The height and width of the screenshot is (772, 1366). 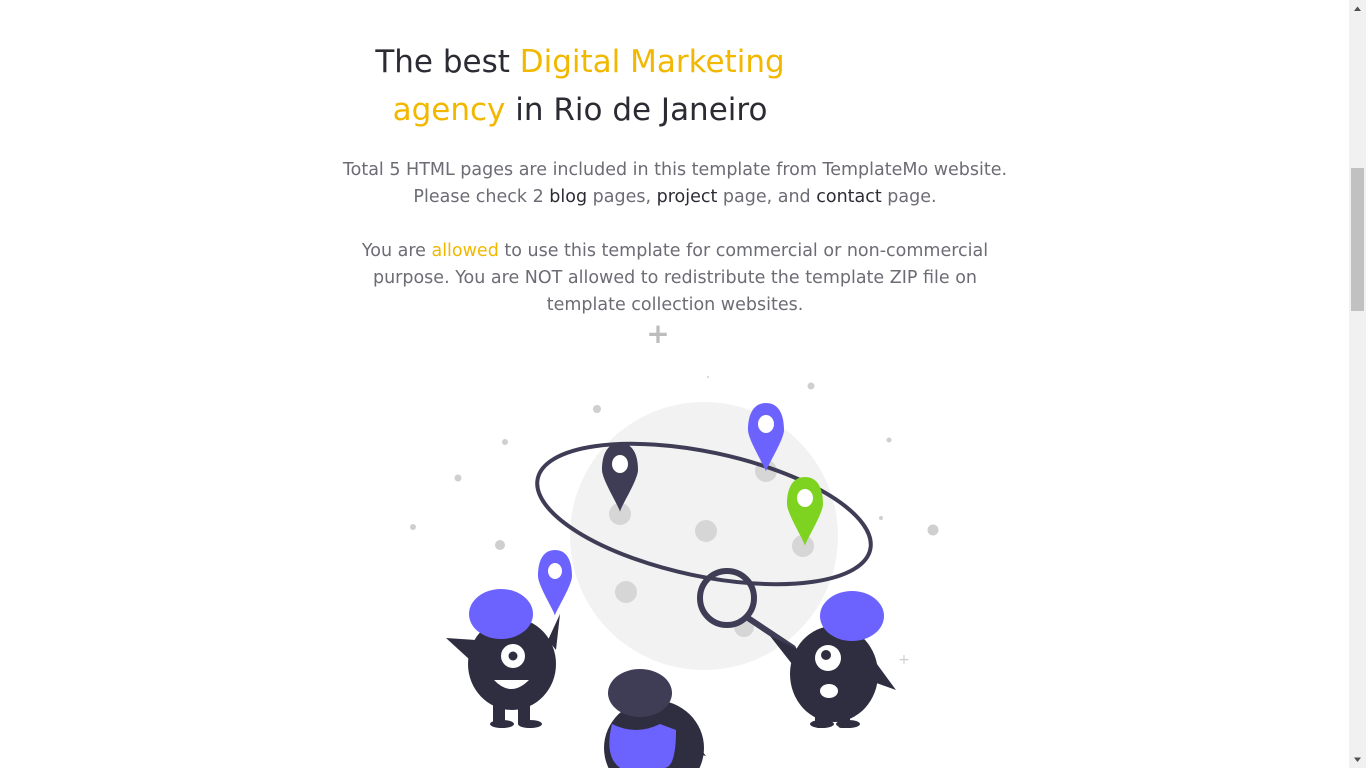 I want to click on hero-title-accent-1: Digital Marketing, so click(x=652, y=62).